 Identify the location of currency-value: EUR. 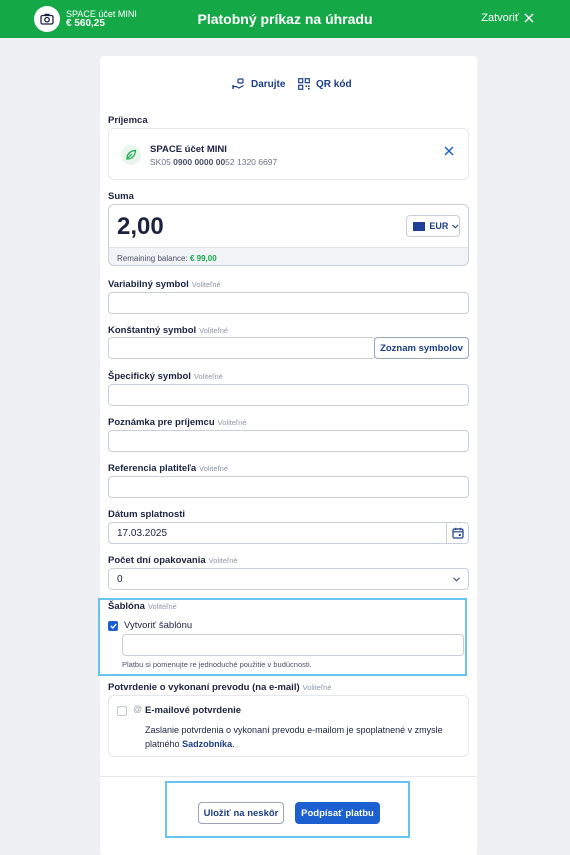
(439, 226).